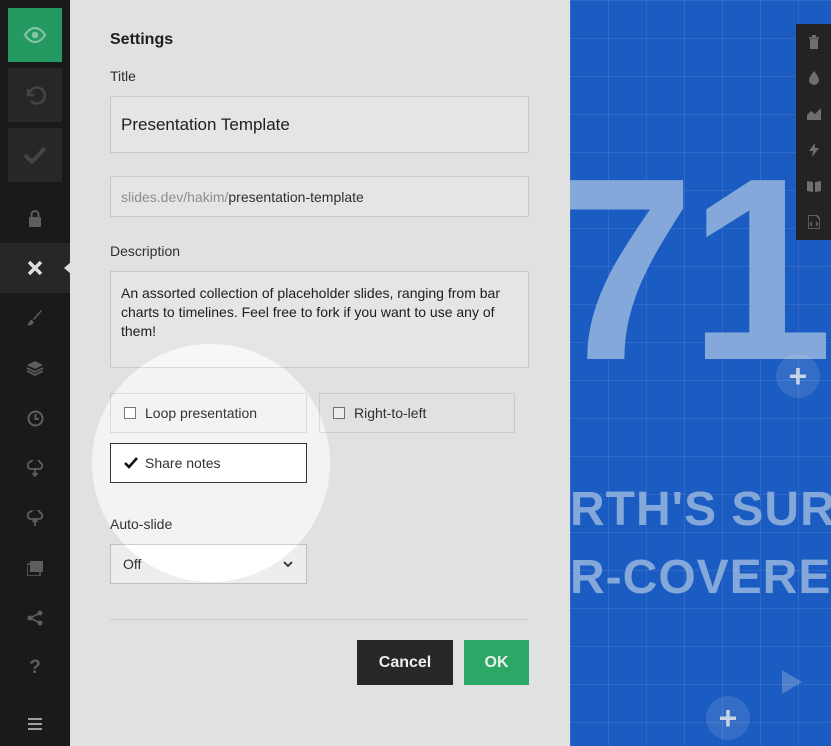 The width and height of the screenshot is (831, 746). I want to click on import-button, so click(35, 468).